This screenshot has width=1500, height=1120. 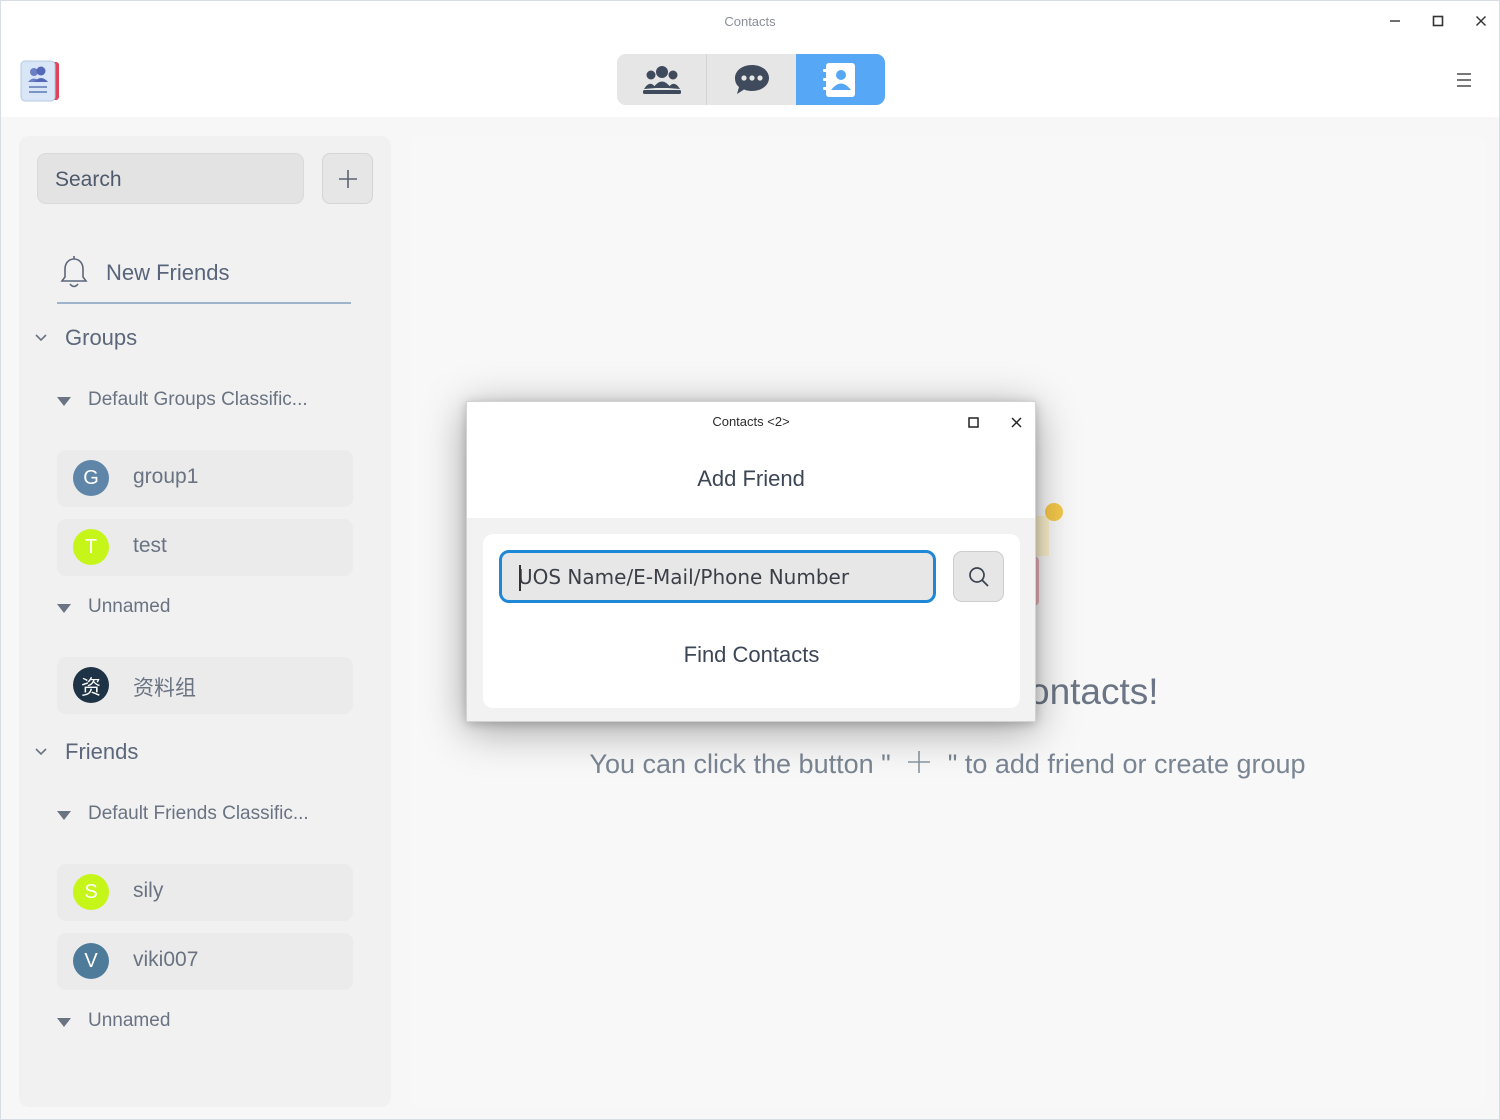 I want to click on groups-label: Groups, so click(x=101, y=337).